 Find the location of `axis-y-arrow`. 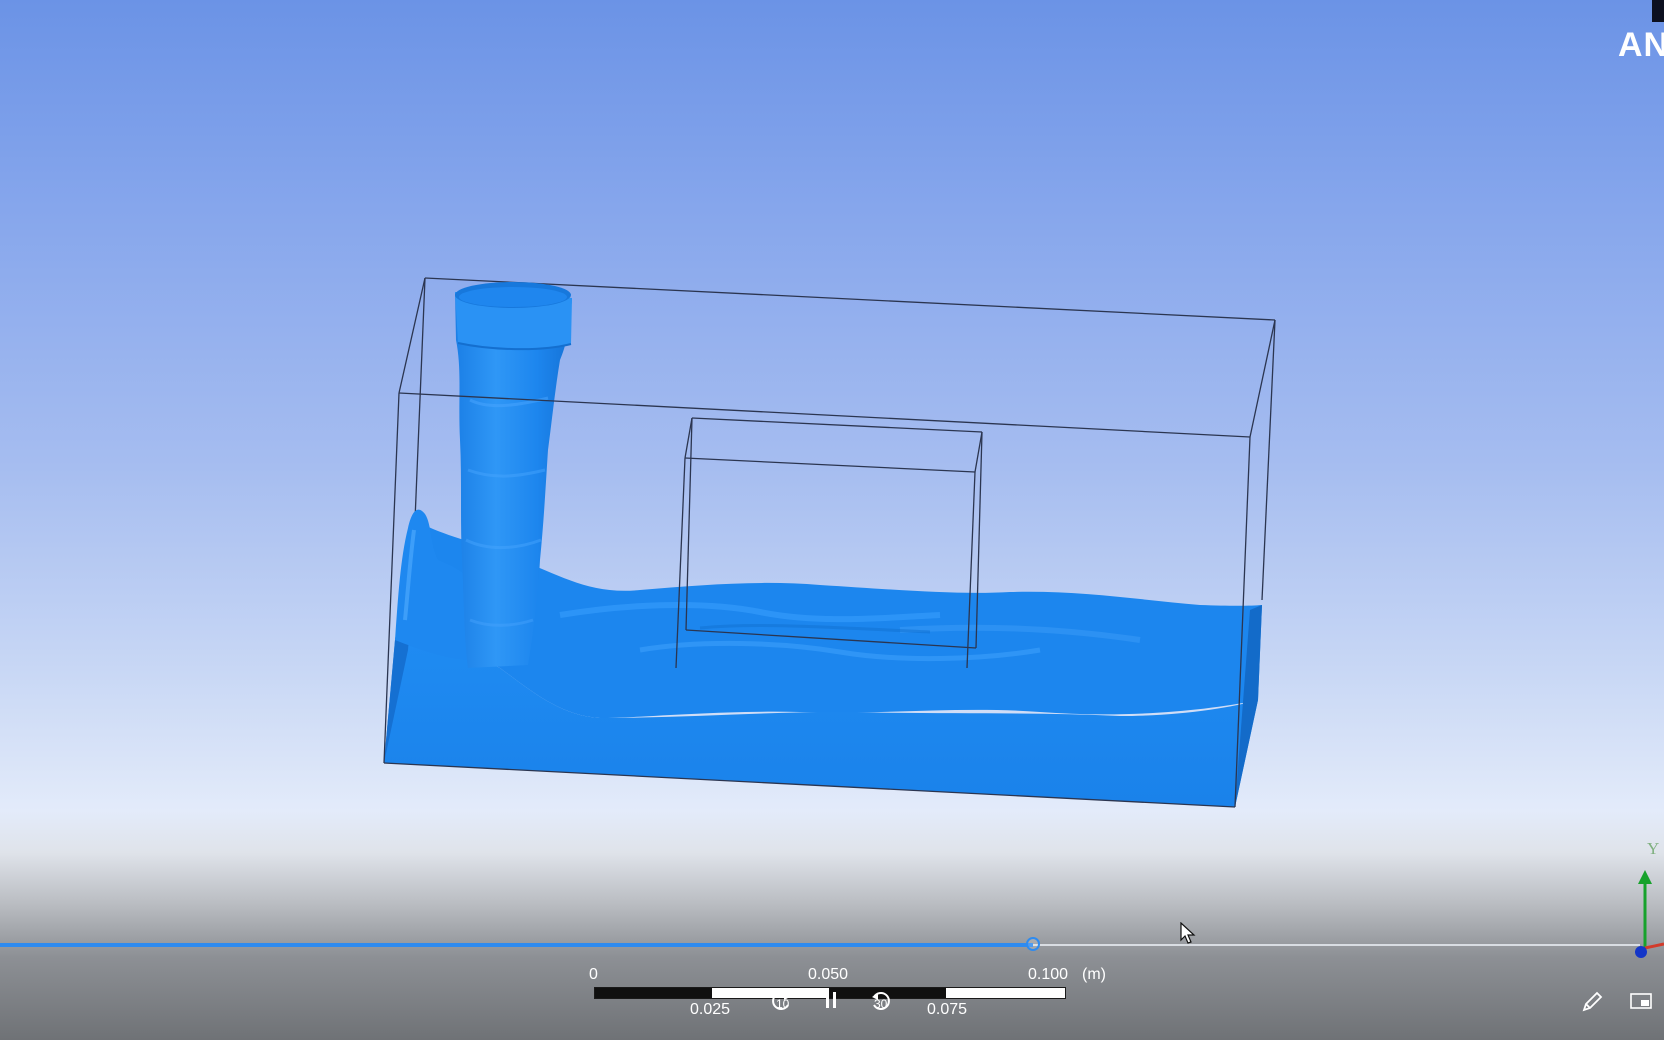

axis-y-arrow is located at coordinates (1645, 877).